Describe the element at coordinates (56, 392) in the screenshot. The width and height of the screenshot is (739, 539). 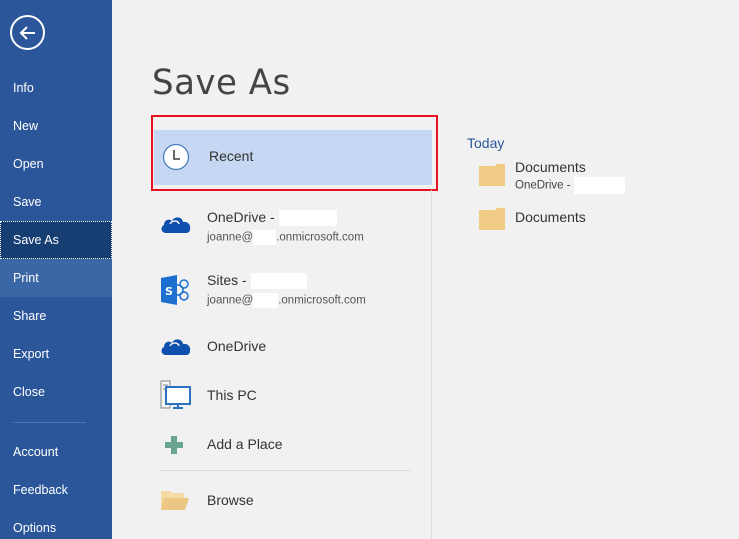
I see `nav-close: Close` at that location.